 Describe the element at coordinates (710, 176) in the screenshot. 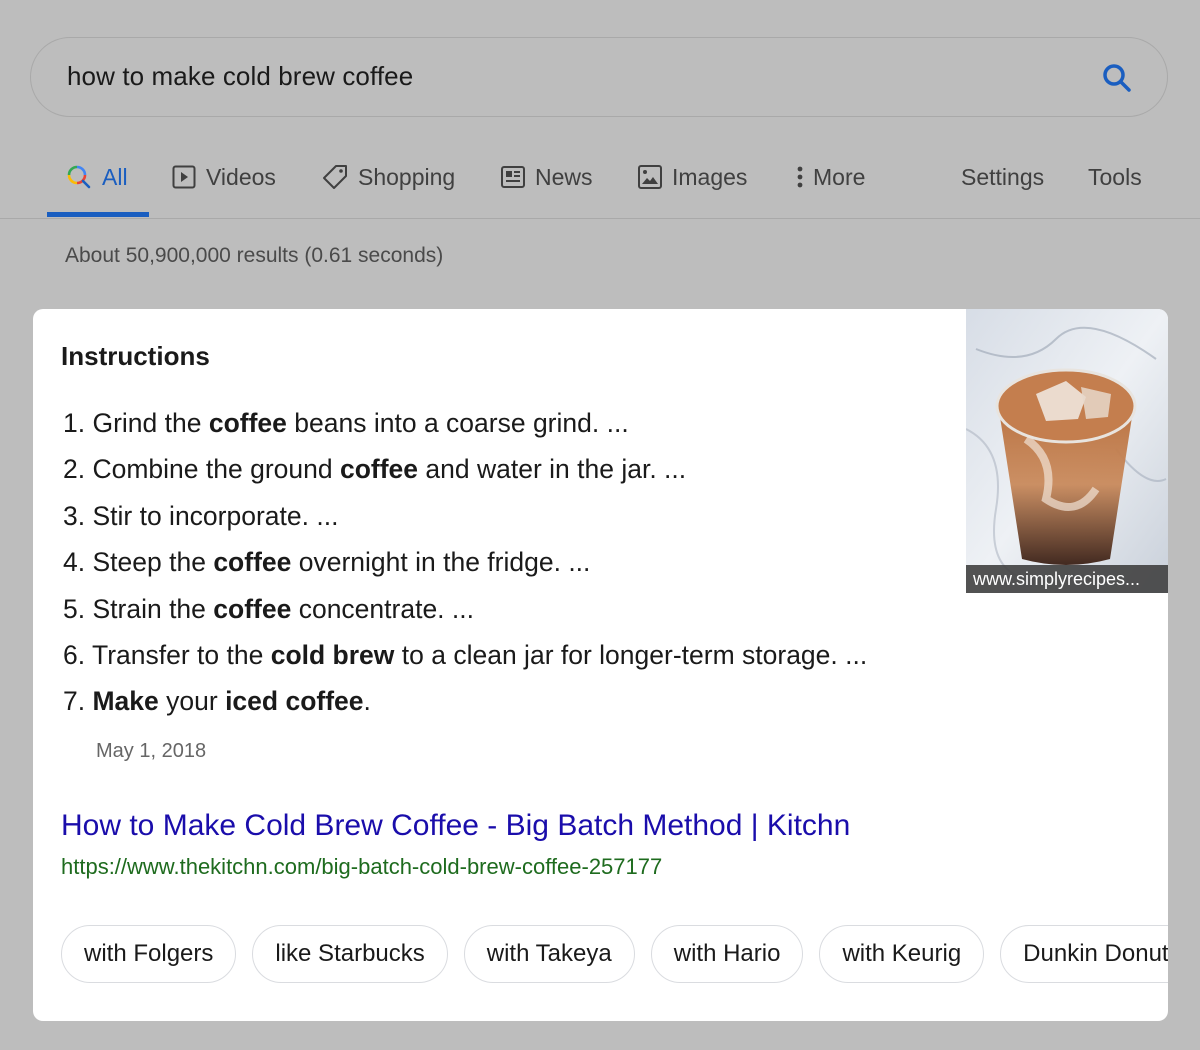

I see `tab-label: Images` at that location.